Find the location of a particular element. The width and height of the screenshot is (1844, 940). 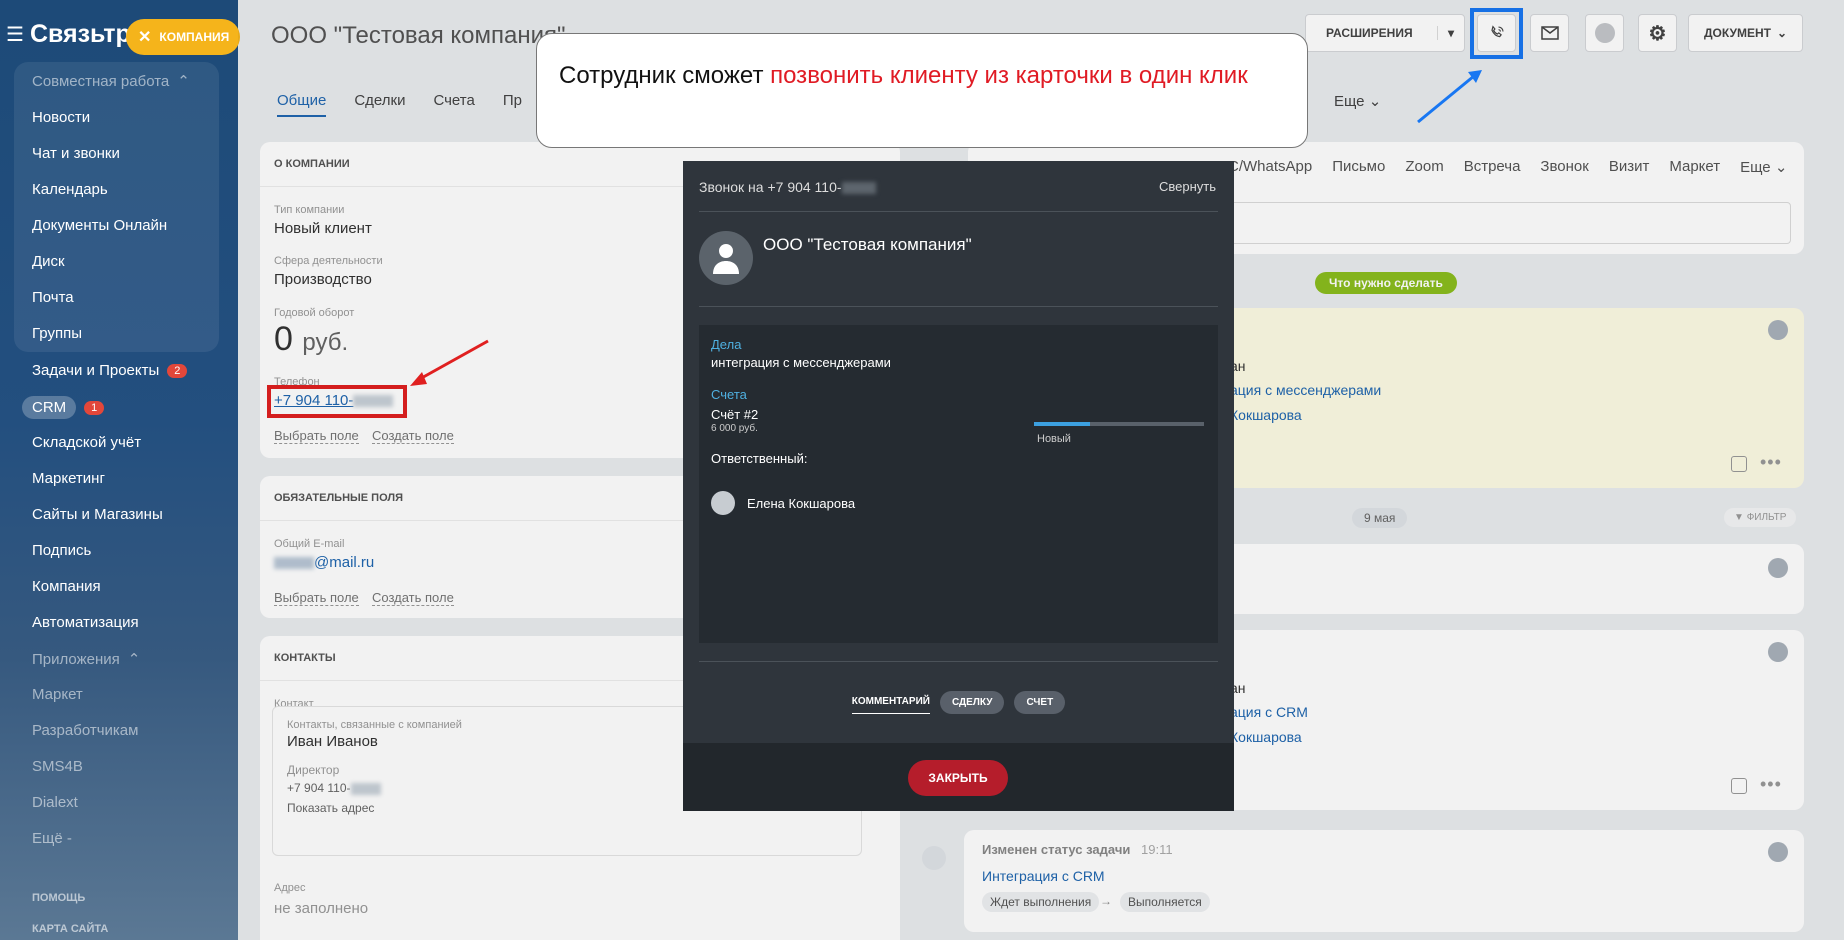

call-dialog-footer: ЗАКРЫТЬ is located at coordinates (958, 777).